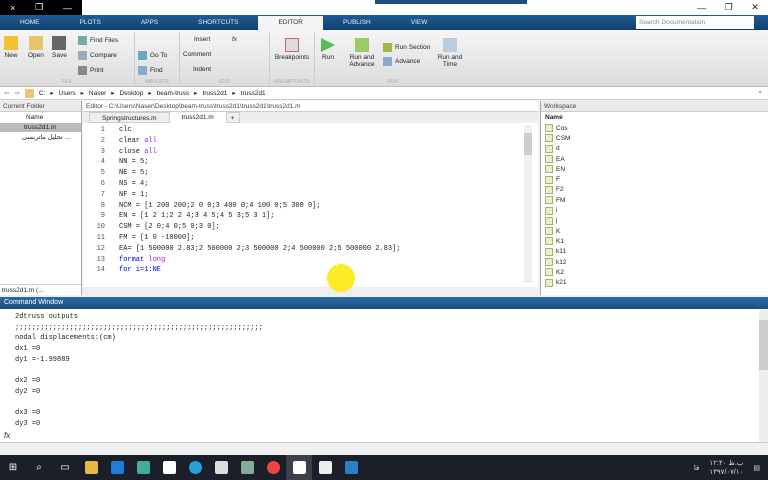  Describe the element at coordinates (310, 184) in the screenshot. I see `code-line: 6 NS = 4;` at that location.